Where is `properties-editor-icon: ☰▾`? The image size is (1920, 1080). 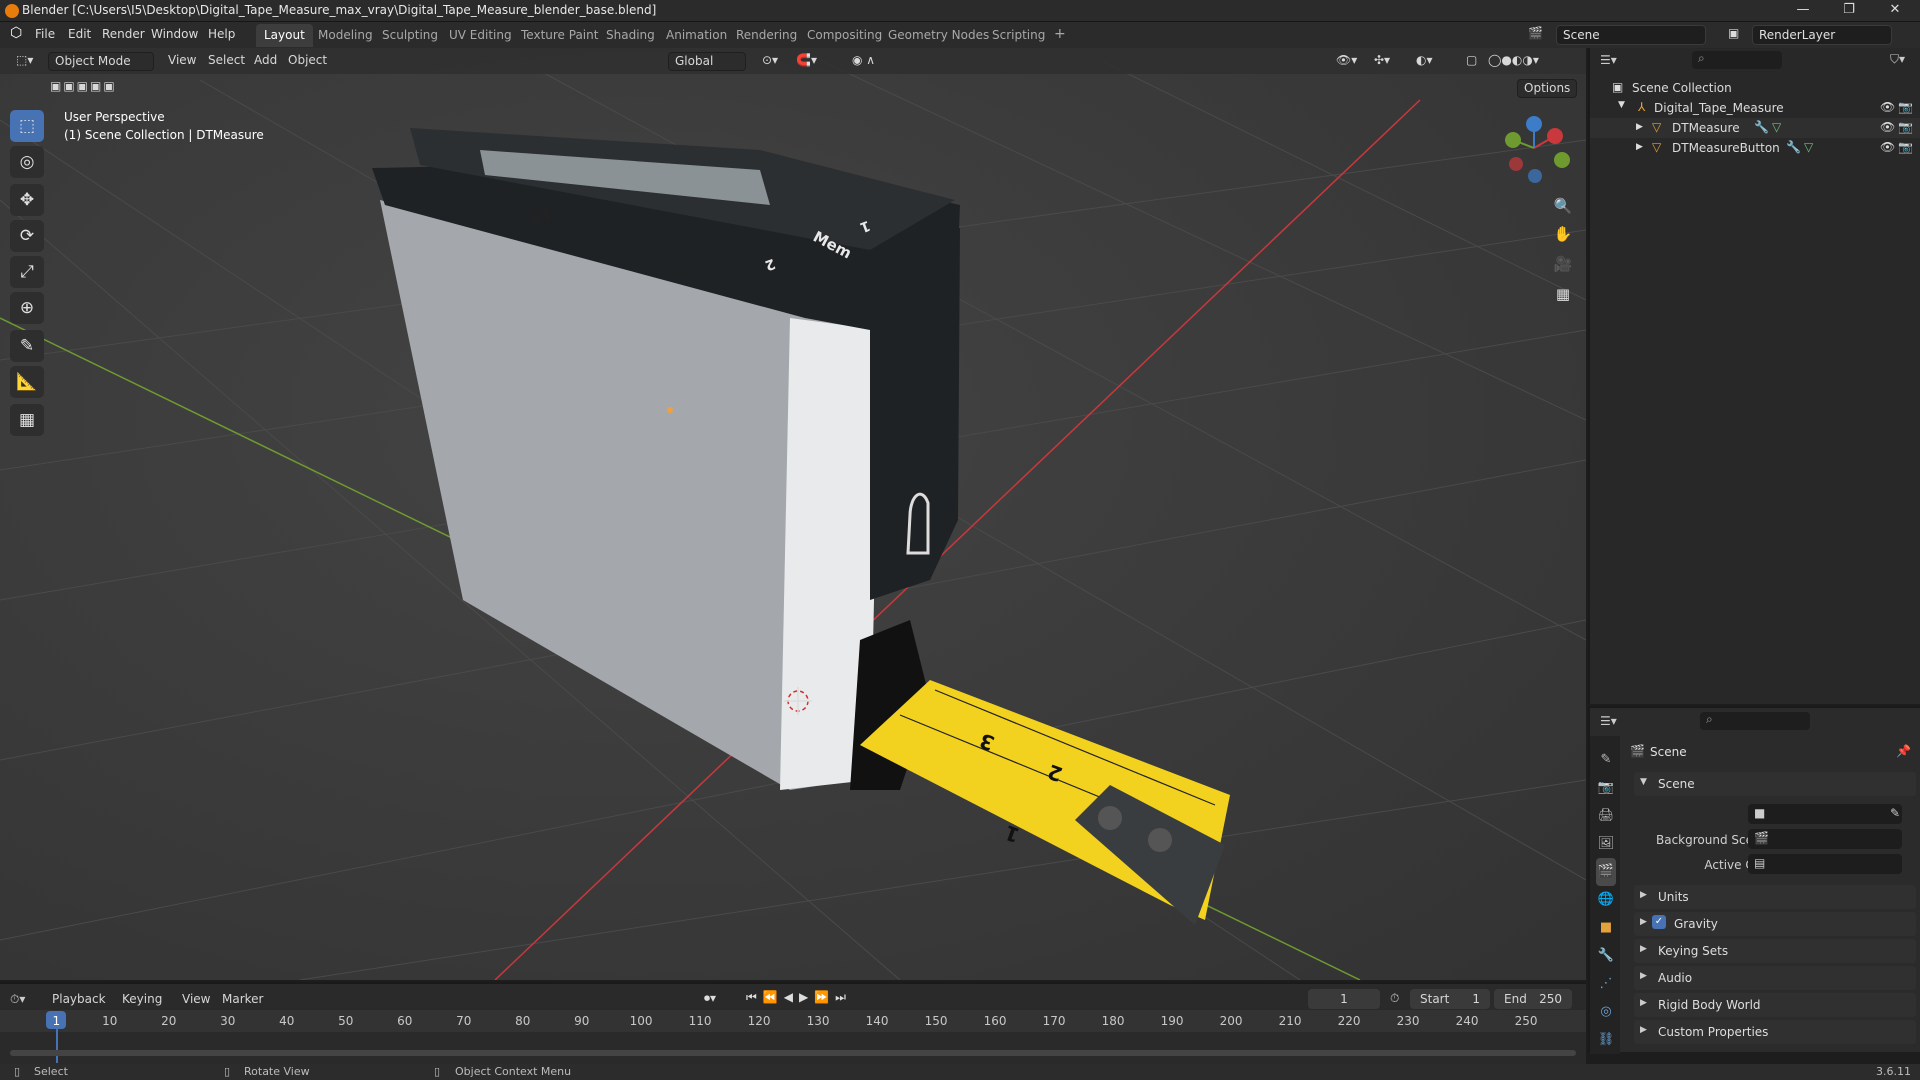
properties-editor-icon: ☰▾ is located at coordinates (1608, 721).